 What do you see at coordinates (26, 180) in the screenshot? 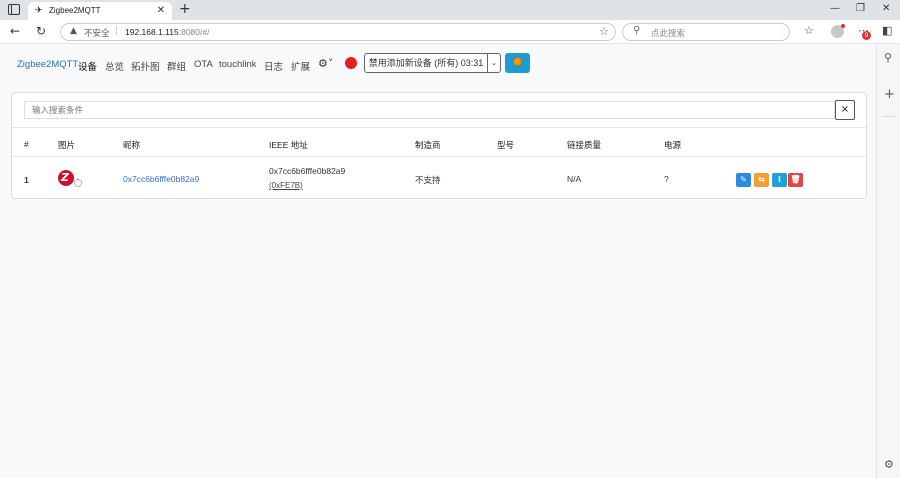
I see `row-index: 1` at bounding box center [26, 180].